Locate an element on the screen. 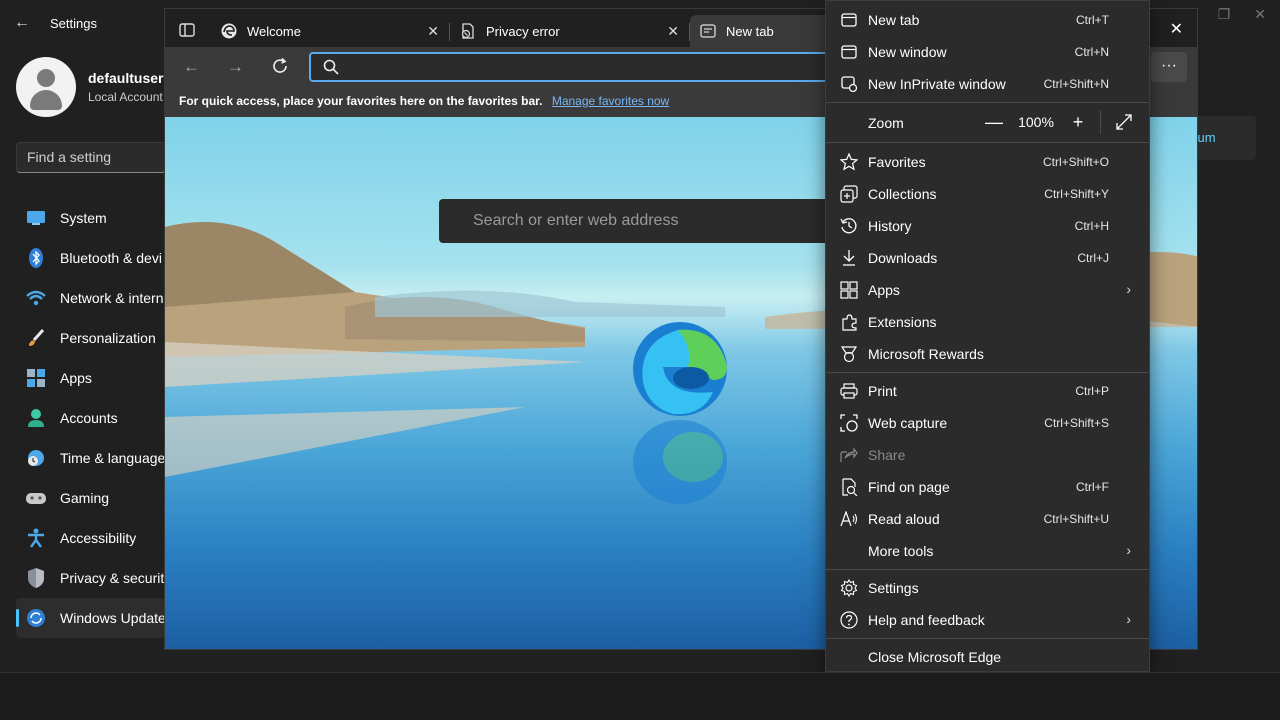 This screenshot has height=720, width=1280. refresh-icon is located at coordinates (280, 68).